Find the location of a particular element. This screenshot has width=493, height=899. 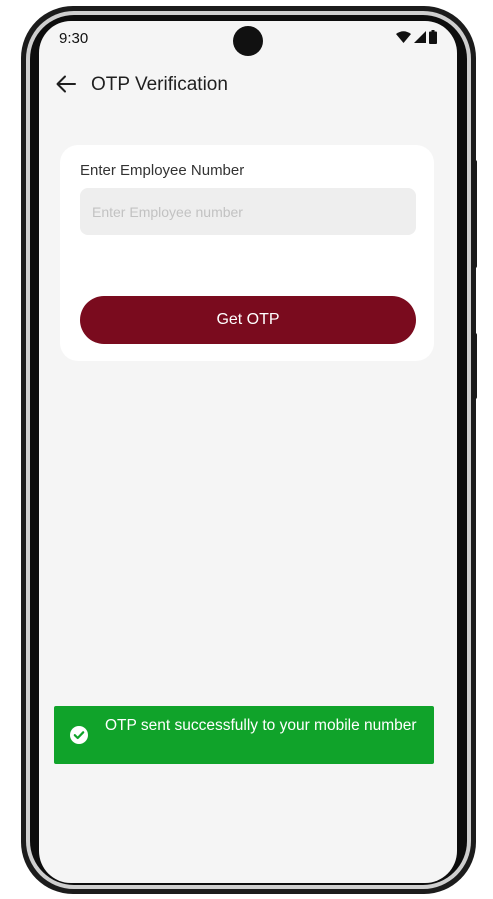

front-camera is located at coordinates (248, 41).